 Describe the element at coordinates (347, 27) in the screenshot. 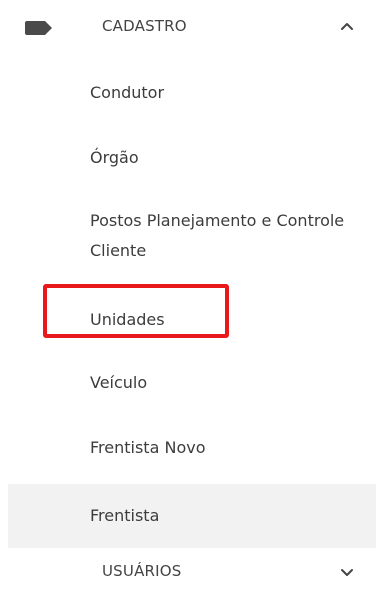

I see `chevron-up-icon` at that location.